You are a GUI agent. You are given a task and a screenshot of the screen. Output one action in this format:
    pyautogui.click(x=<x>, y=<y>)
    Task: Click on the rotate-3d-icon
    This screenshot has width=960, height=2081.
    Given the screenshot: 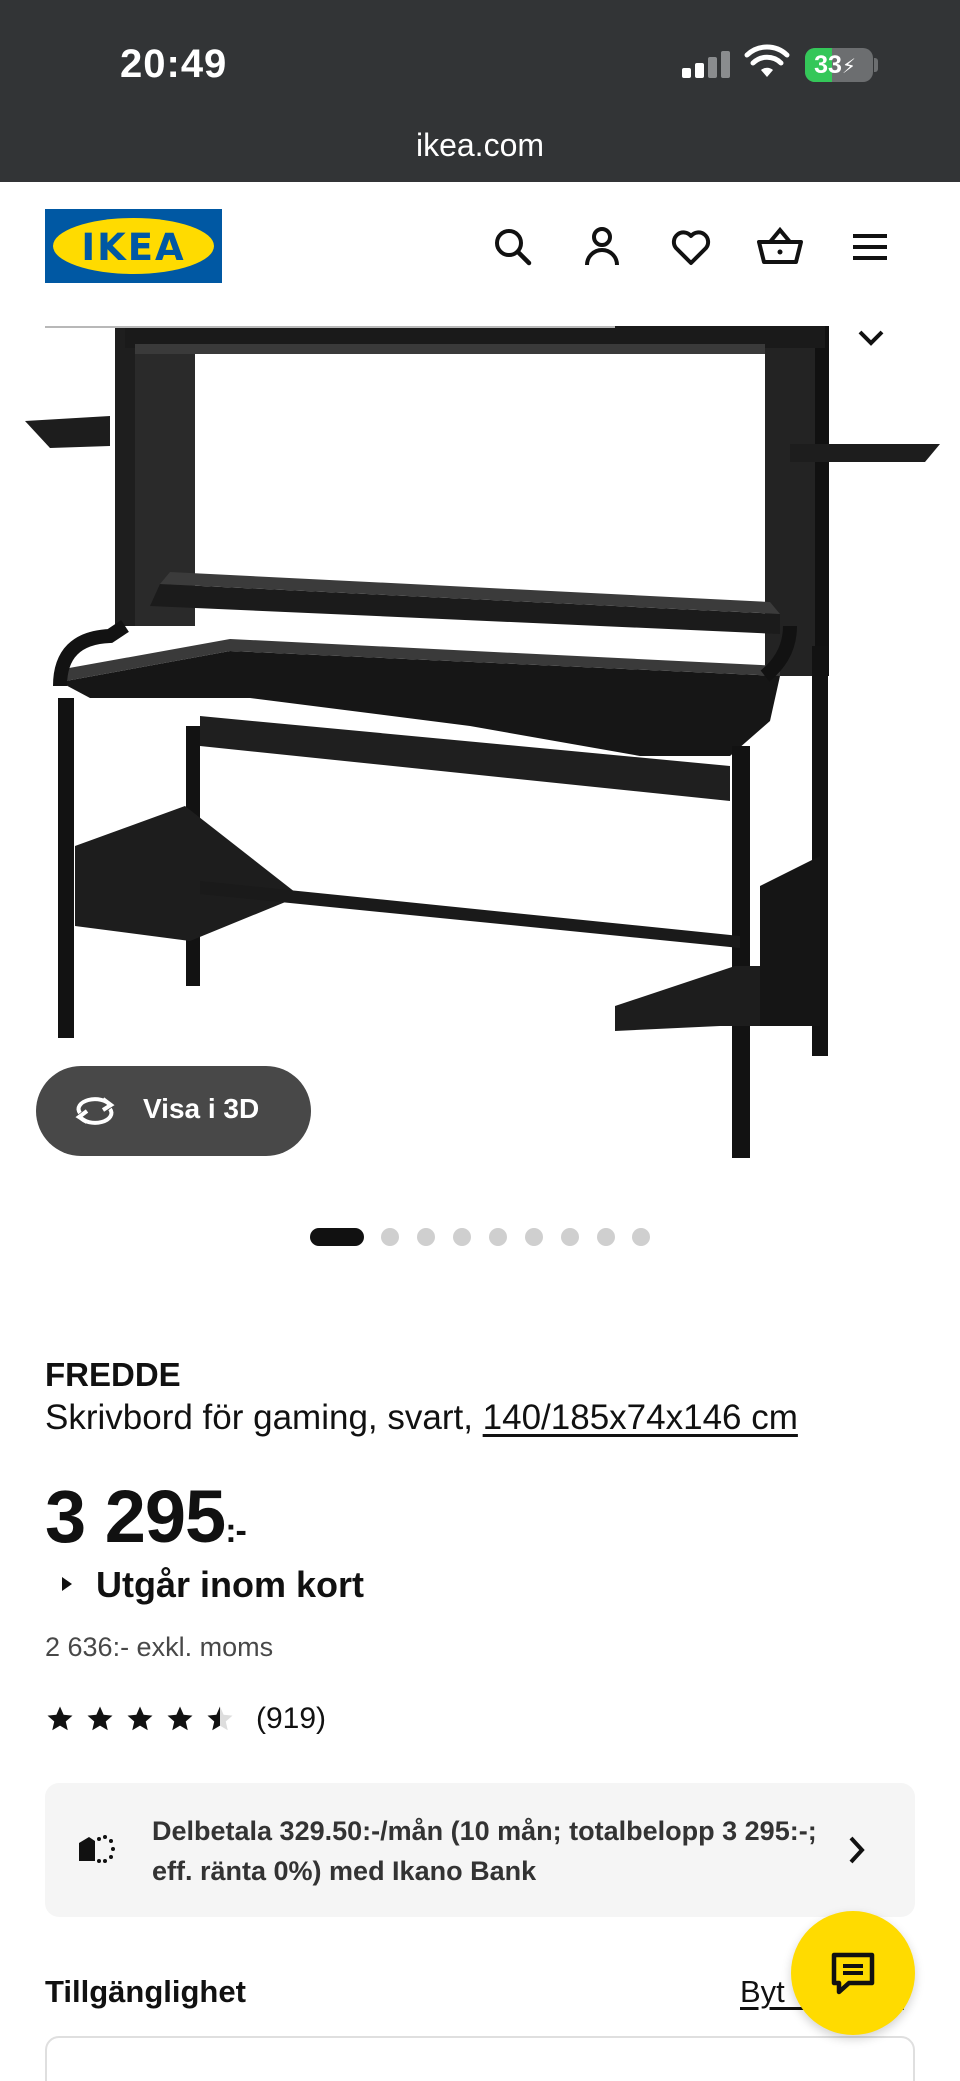 What is the action you would take?
    pyautogui.click(x=95, y=1111)
    